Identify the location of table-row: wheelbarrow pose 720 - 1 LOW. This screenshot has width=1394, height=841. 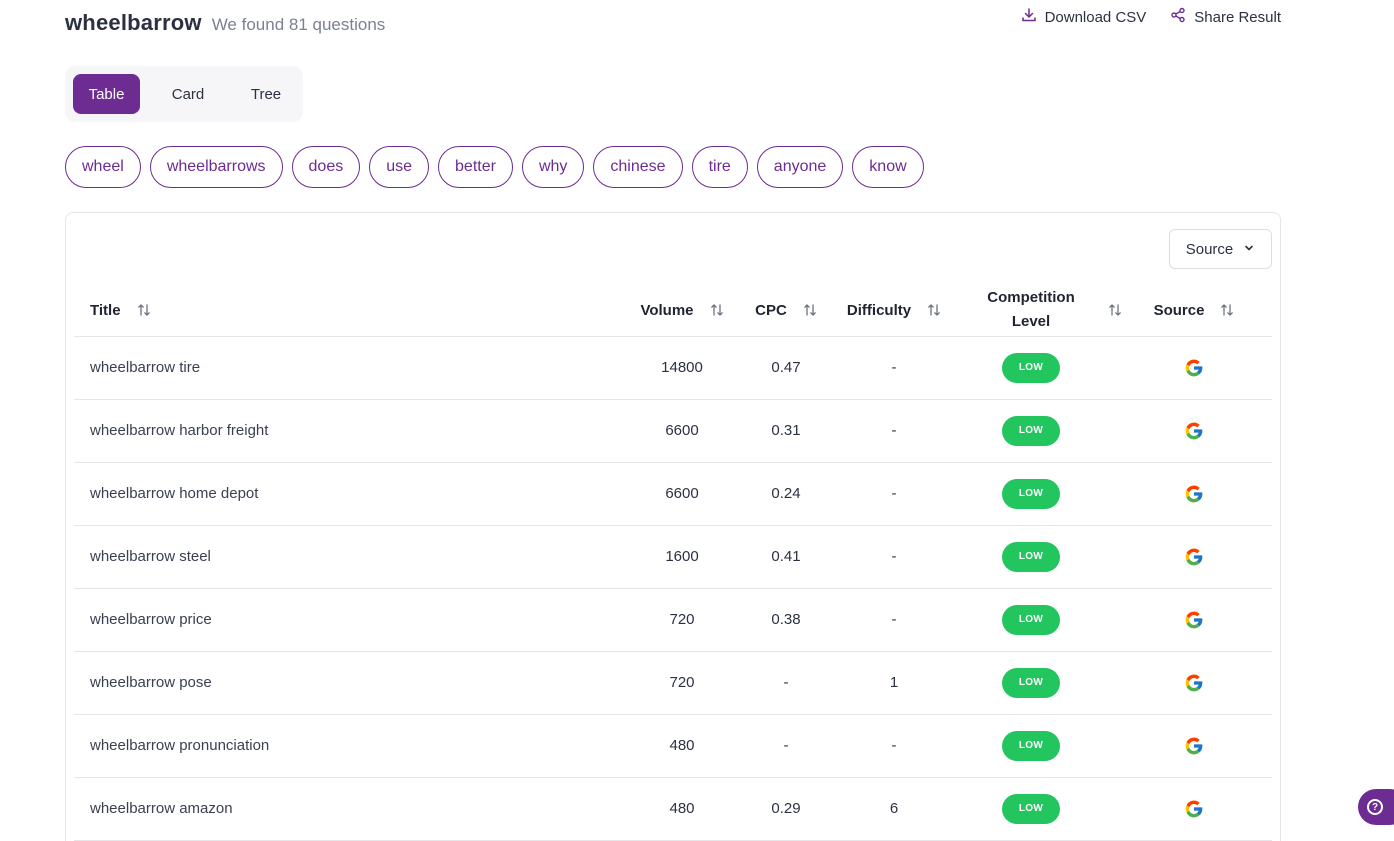
(673, 683).